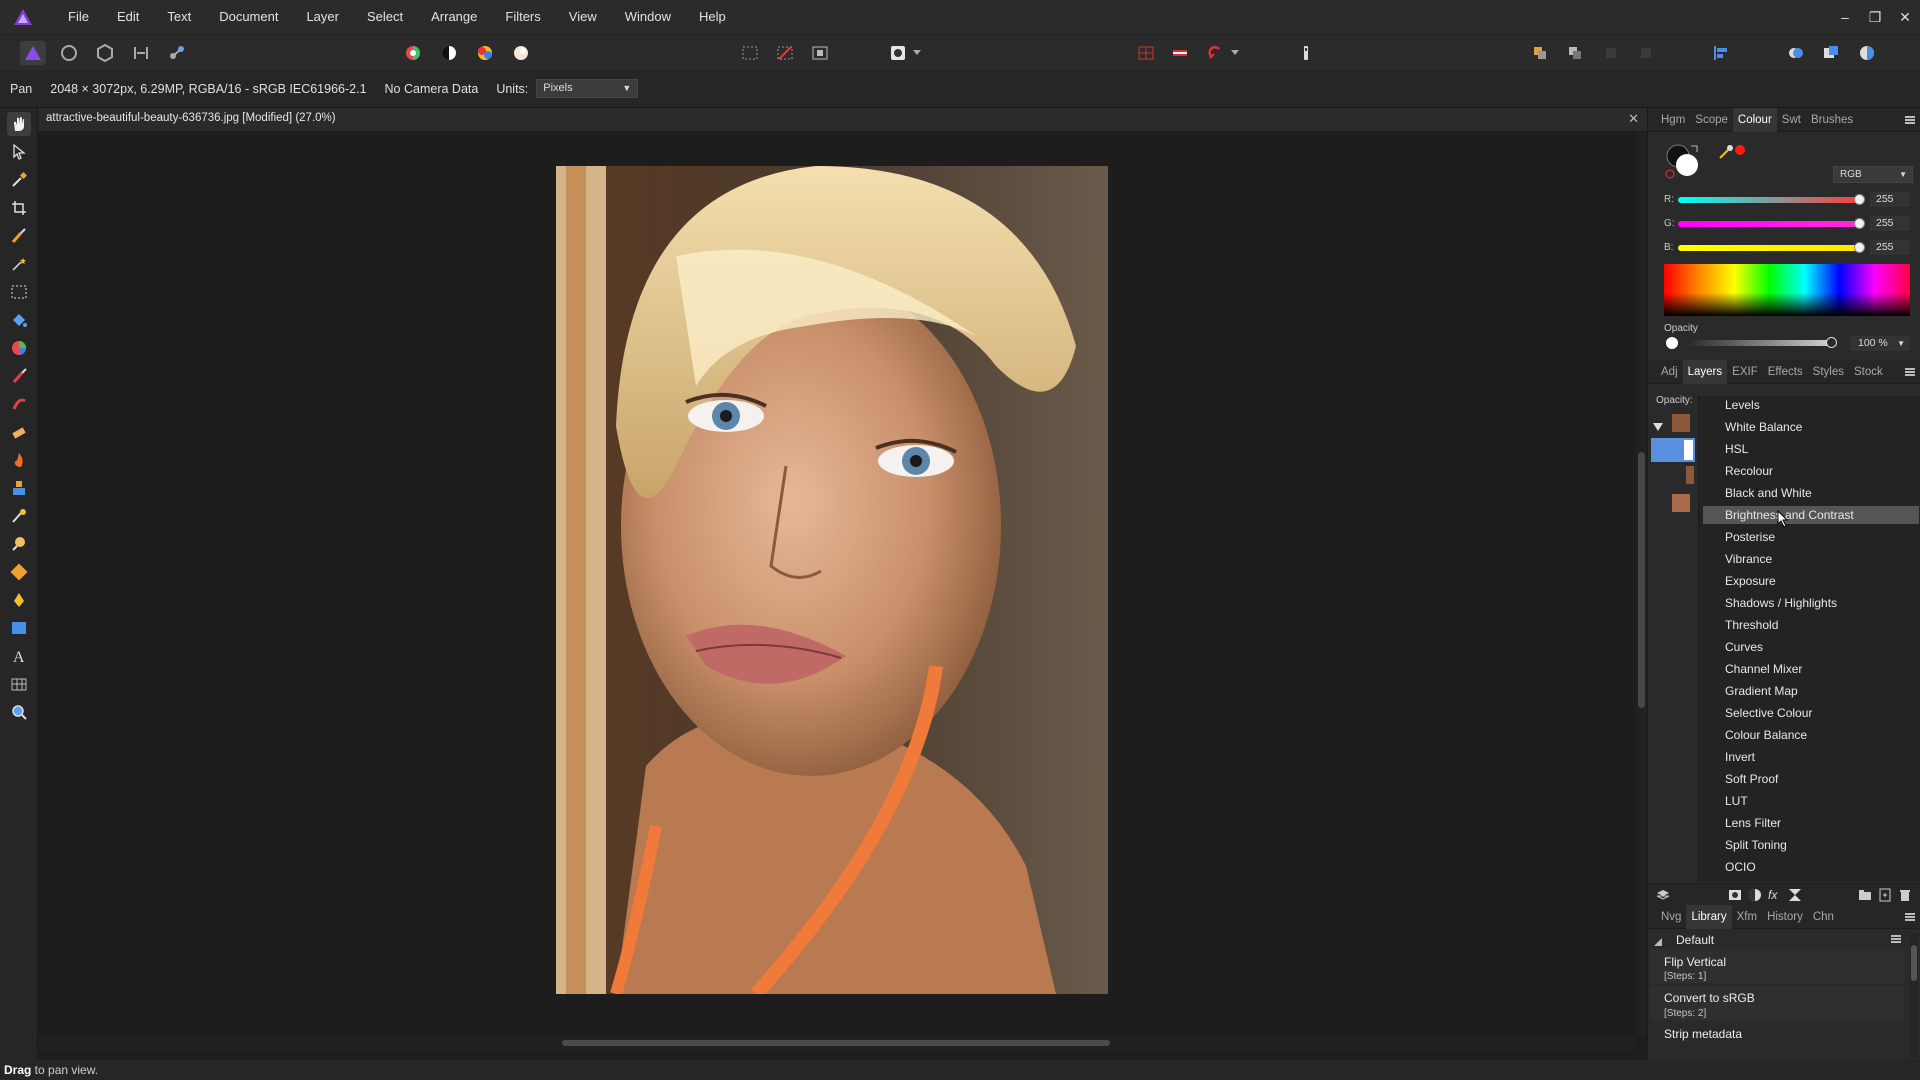  Describe the element at coordinates (1747, 917) in the screenshot. I see `tab-transform: Xfm` at that location.